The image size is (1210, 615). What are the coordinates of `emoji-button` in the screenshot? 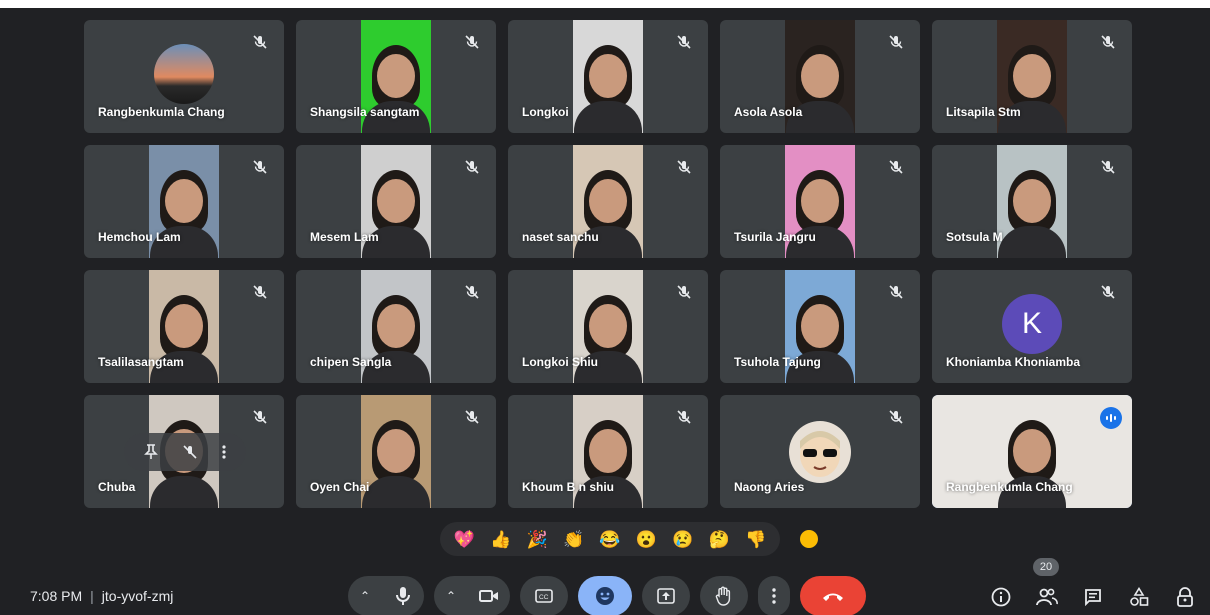 It's located at (605, 595).